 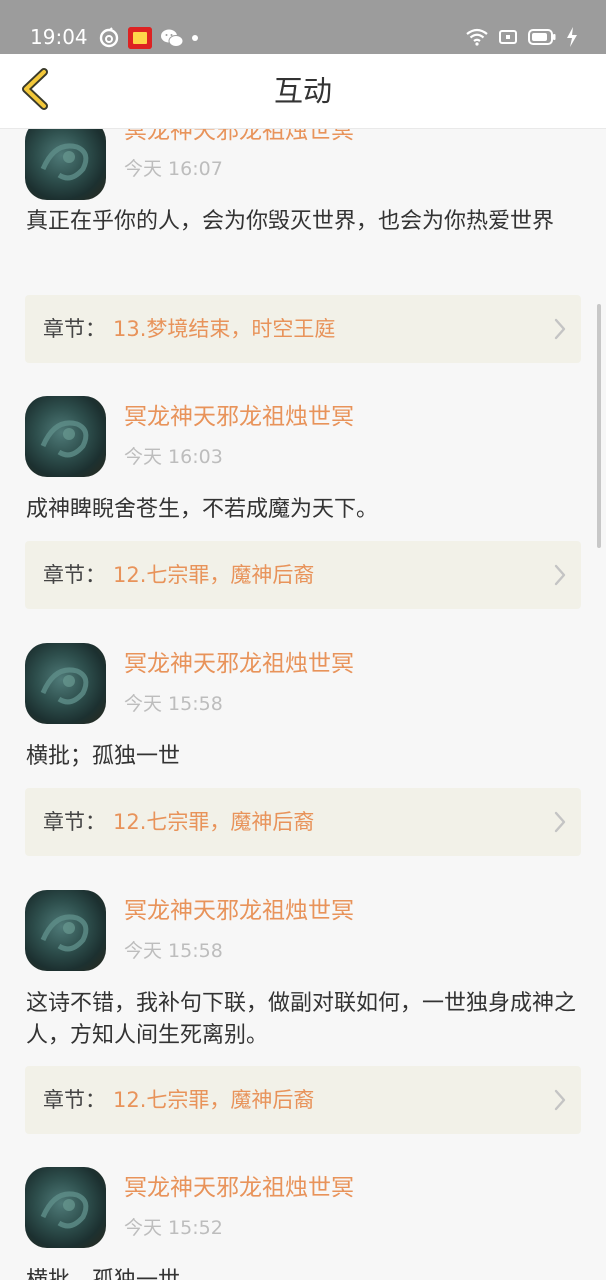 What do you see at coordinates (477, 37) in the screenshot?
I see `wifi-icon` at bounding box center [477, 37].